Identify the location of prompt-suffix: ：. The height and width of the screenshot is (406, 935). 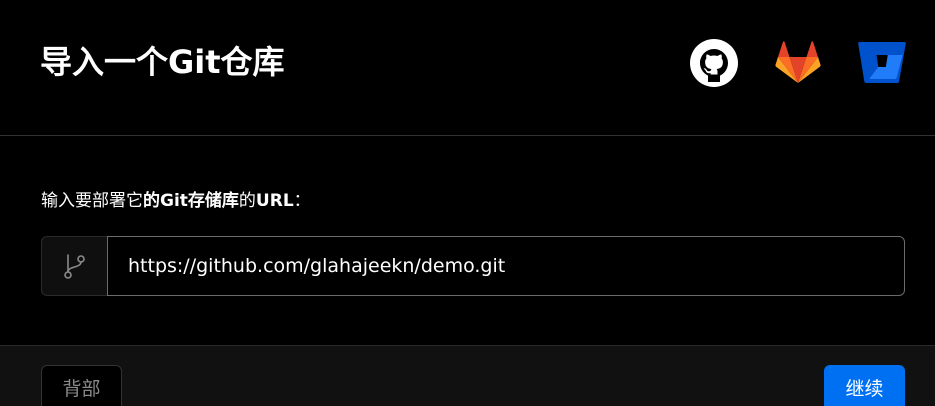
(302, 201).